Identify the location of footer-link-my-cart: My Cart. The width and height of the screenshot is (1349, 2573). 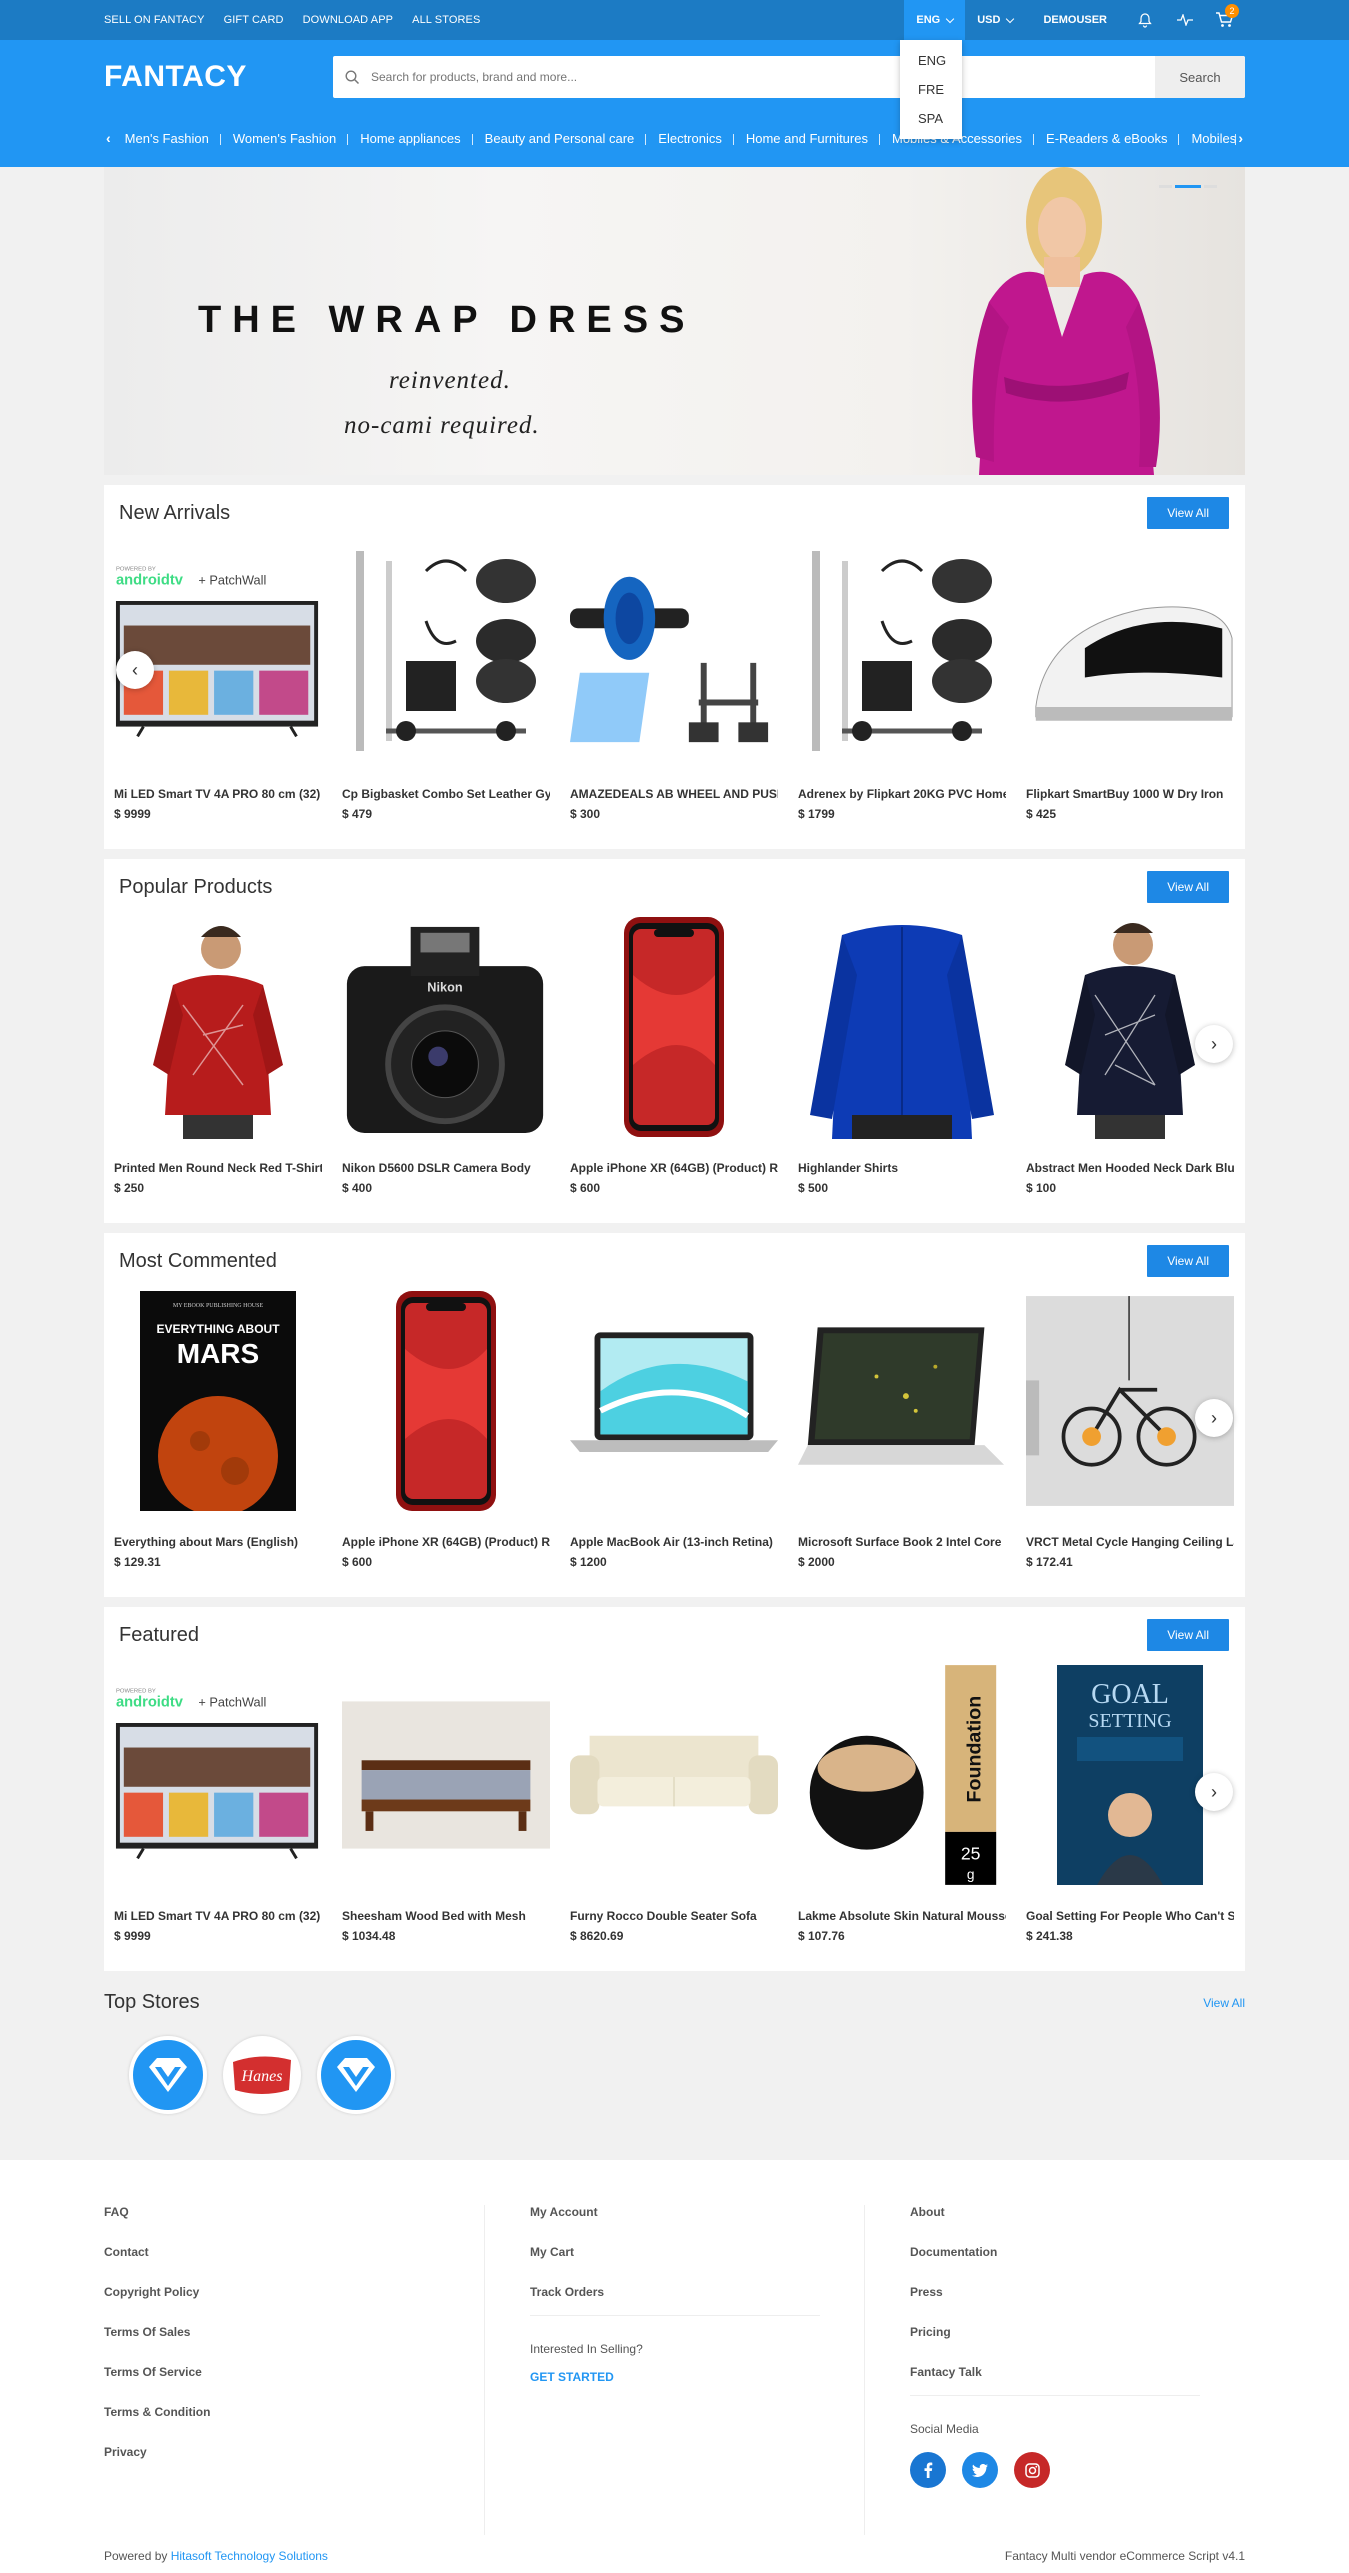
(697, 2252).